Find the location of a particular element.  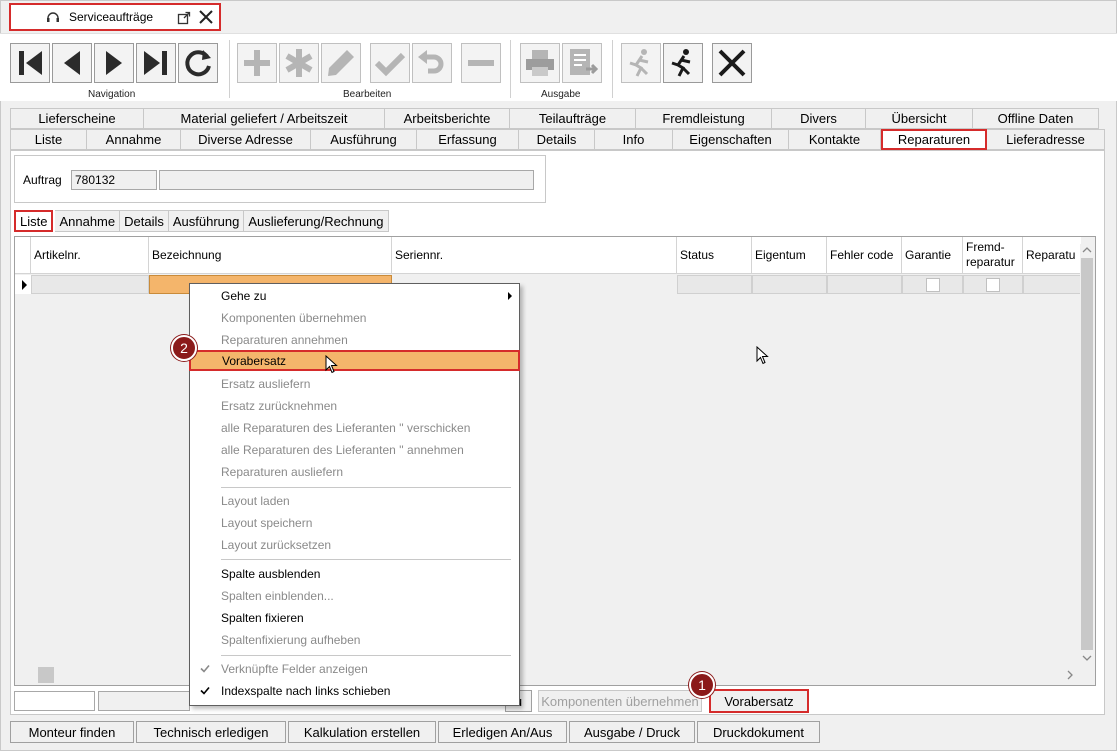

tab-material-geliefert: Material geliefert / Arbeitszeit is located at coordinates (264, 118).